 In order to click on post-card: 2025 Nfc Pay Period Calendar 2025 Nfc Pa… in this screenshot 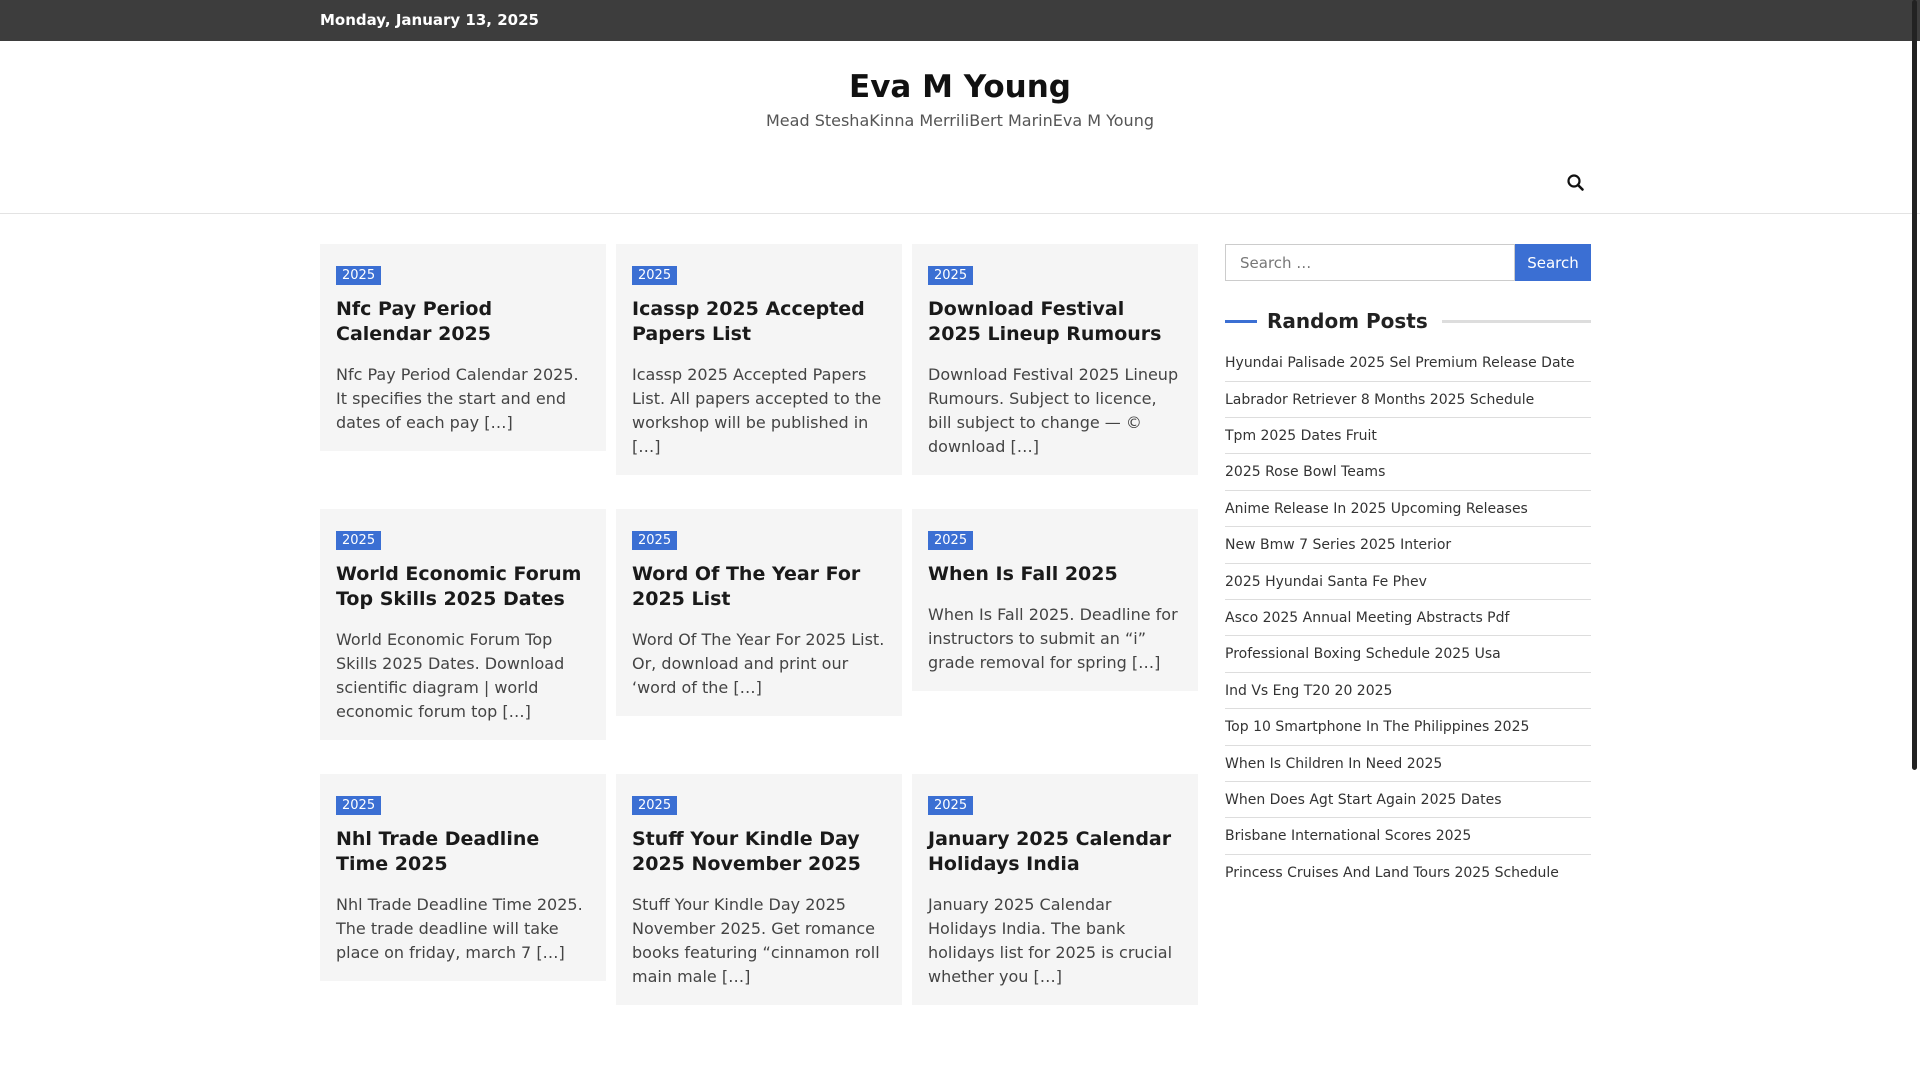, I will do `click(463, 348)`.